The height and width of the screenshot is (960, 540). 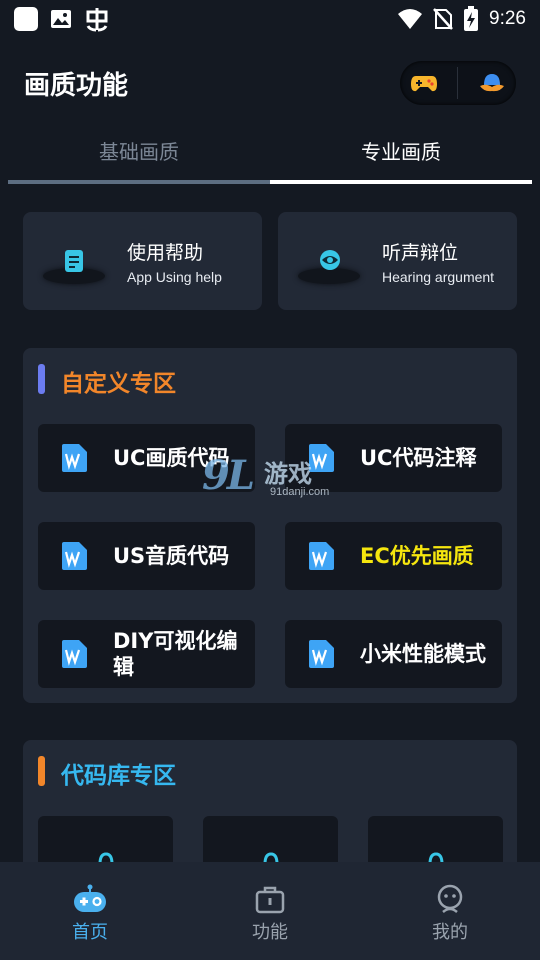 I want to click on help-card-texts: 使用帮助 App Using help, so click(x=174, y=261).